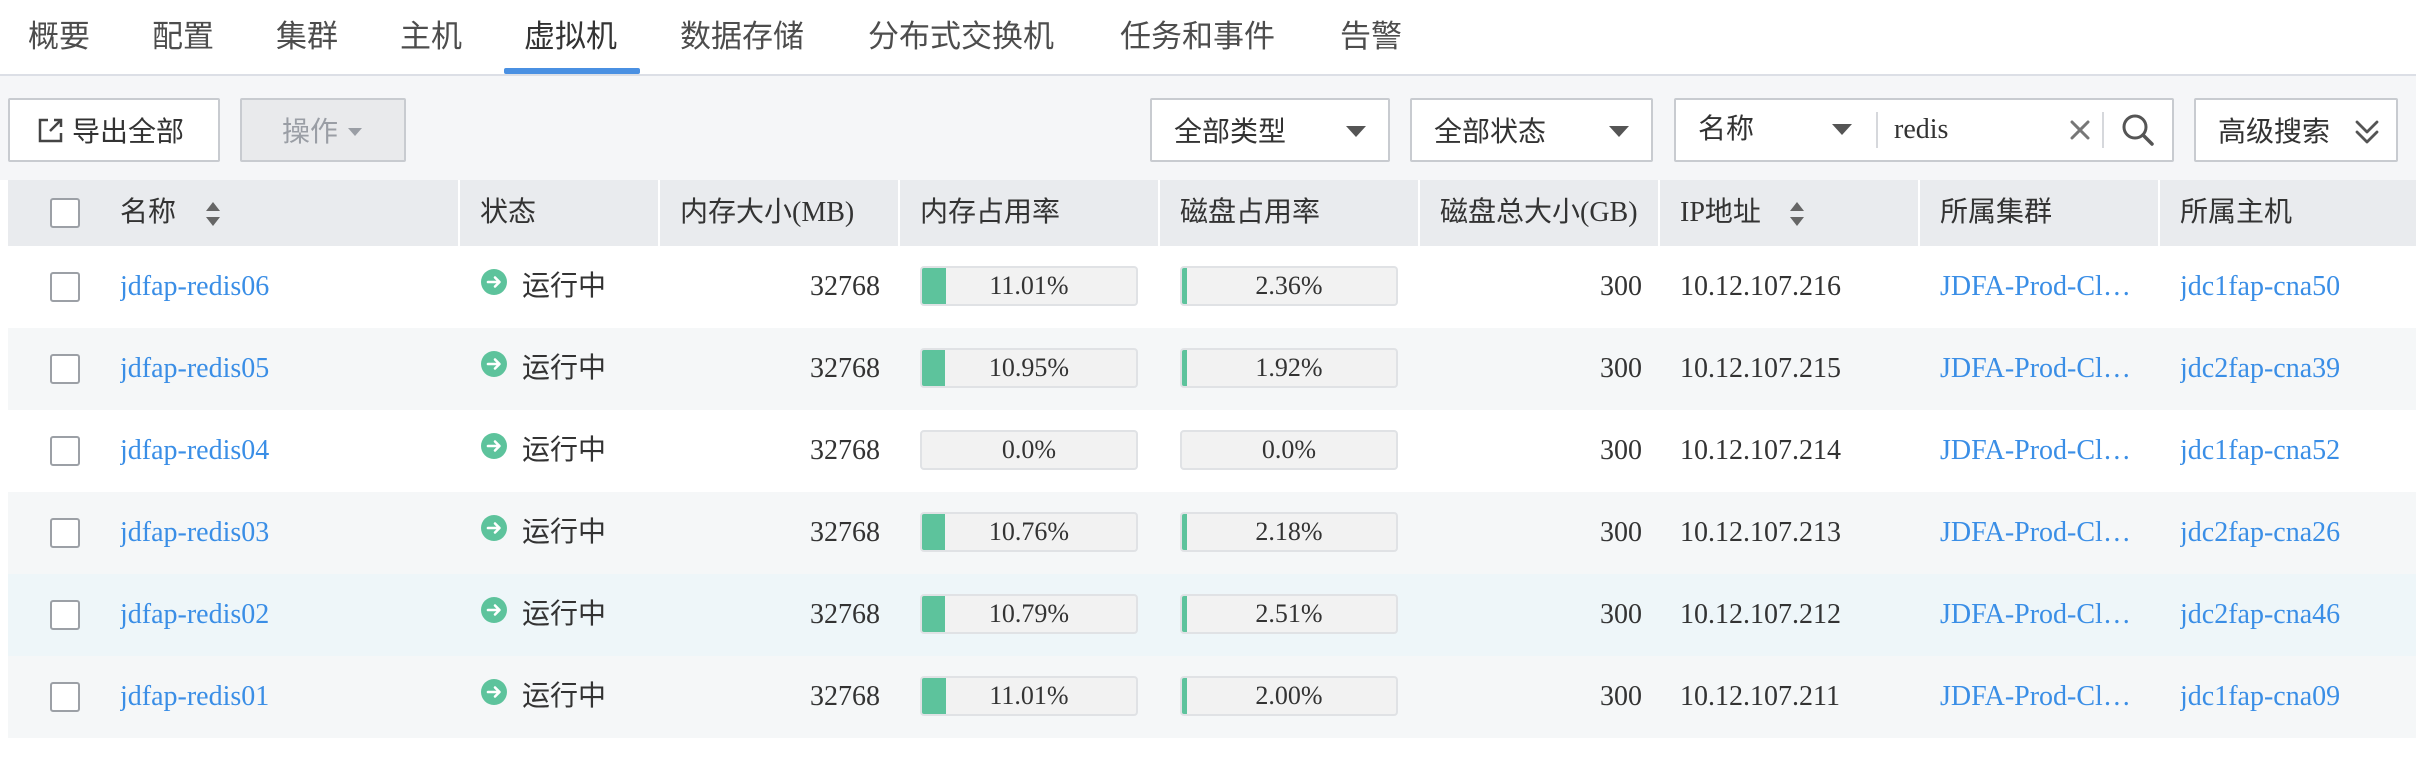  What do you see at coordinates (2080, 130) in the screenshot?
I see `close-icon` at bounding box center [2080, 130].